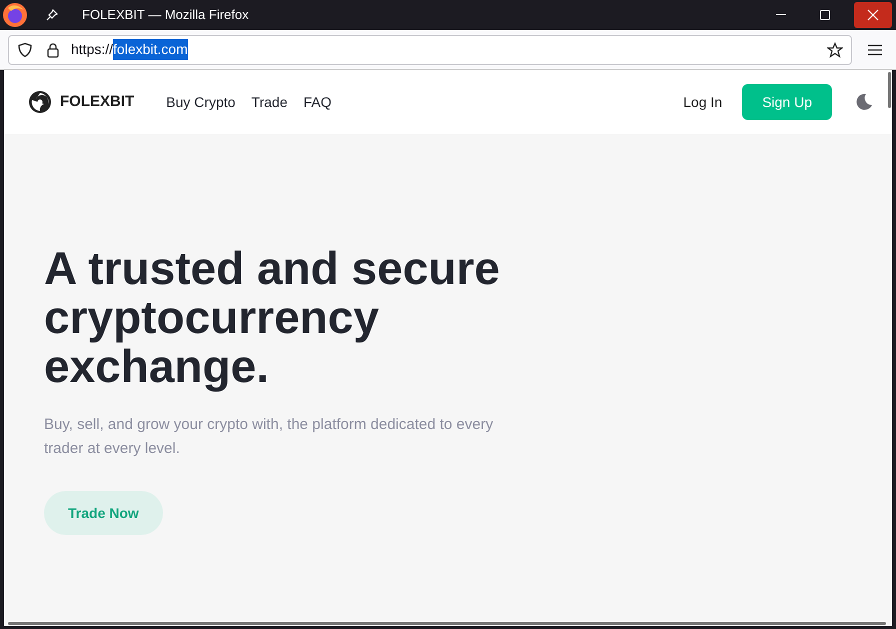 This screenshot has width=896, height=629. What do you see at coordinates (52, 15) in the screenshot?
I see `pin-icon` at bounding box center [52, 15].